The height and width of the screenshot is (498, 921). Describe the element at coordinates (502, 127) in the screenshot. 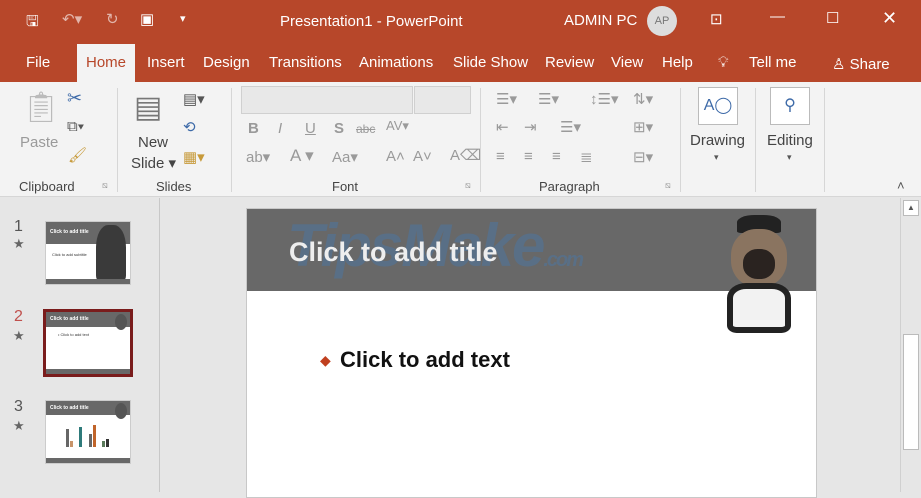

I see `decrease-indent-icon: ⇤` at that location.